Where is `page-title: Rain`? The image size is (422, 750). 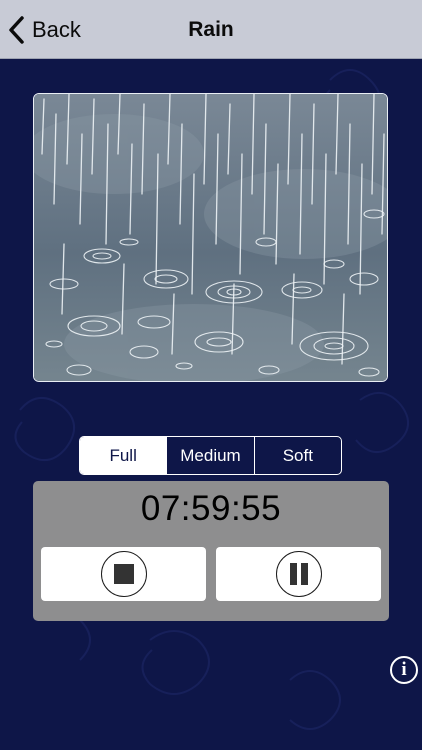
page-title: Rain is located at coordinates (211, 29).